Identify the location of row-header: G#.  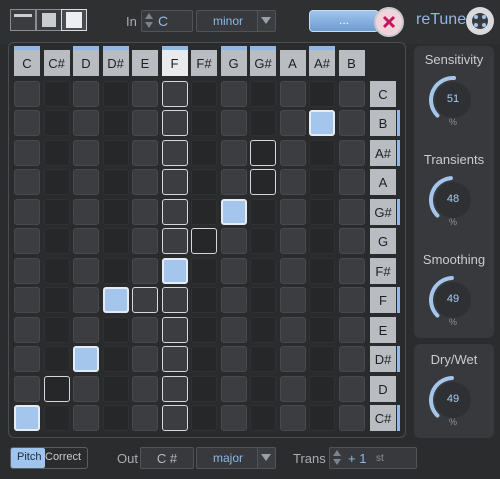
(385, 211).